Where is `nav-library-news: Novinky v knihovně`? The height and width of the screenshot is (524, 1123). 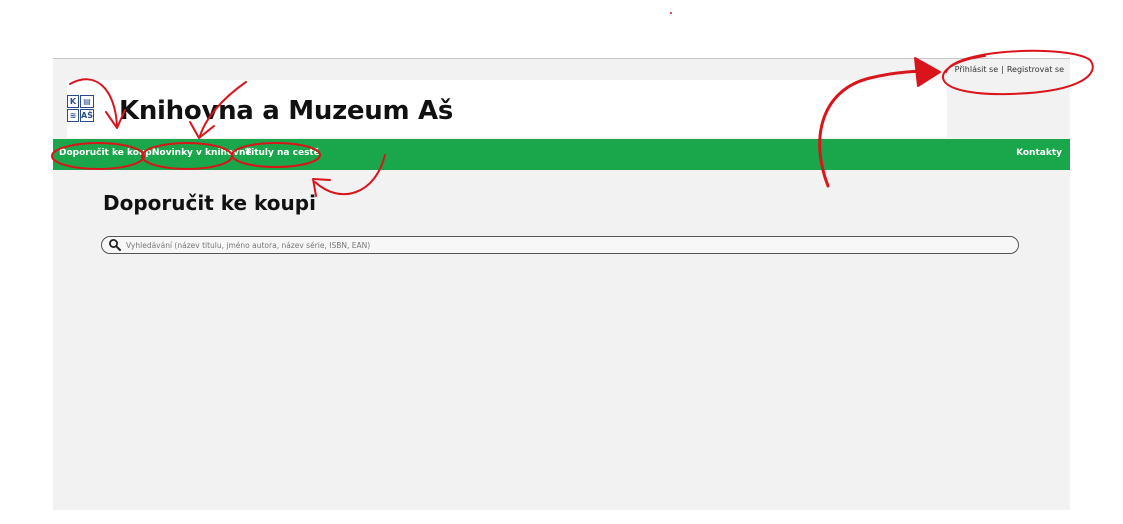
nav-library-news: Novinky v knihovně is located at coordinates (202, 153).